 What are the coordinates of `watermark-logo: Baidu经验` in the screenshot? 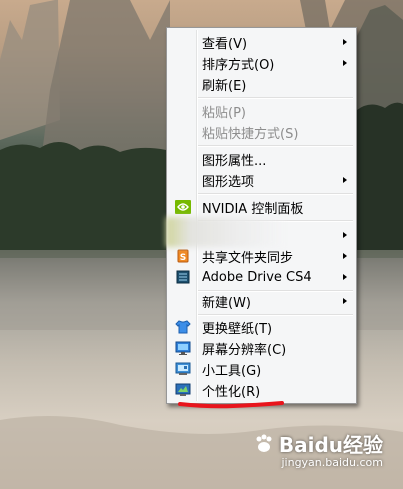 It's located at (318, 443).